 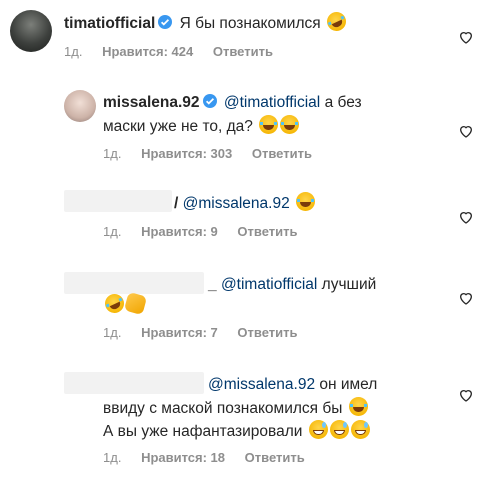 What do you see at coordinates (176, 203) in the screenshot?
I see `username-fragment: /` at bounding box center [176, 203].